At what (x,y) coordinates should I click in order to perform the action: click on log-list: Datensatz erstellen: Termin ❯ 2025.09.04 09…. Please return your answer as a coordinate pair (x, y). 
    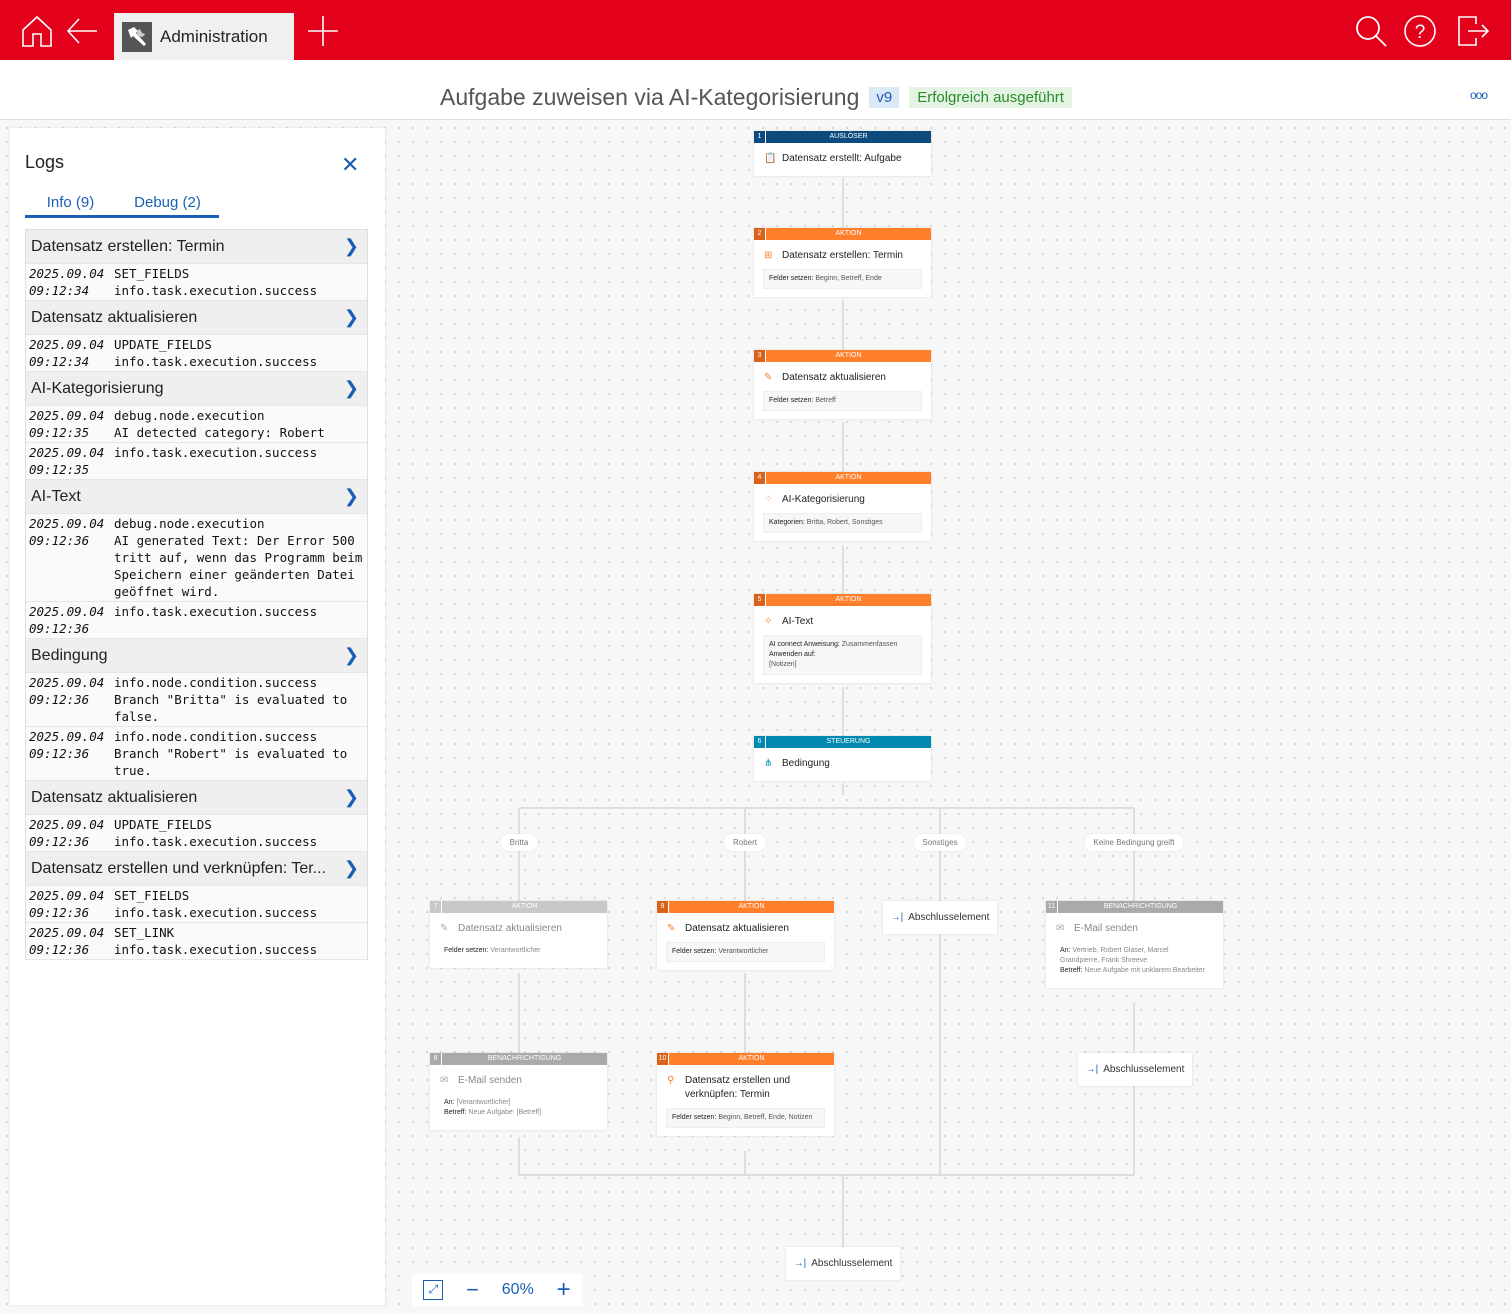
    Looking at the image, I should click on (196, 594).